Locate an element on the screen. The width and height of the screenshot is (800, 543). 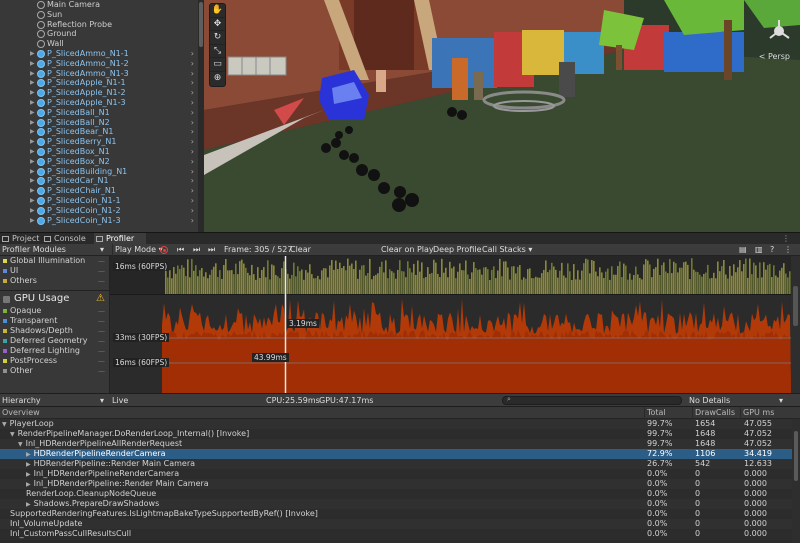
hierarchy-item: ▶ P_SlicedBall_N1 › is located at coordinates (102, 113).